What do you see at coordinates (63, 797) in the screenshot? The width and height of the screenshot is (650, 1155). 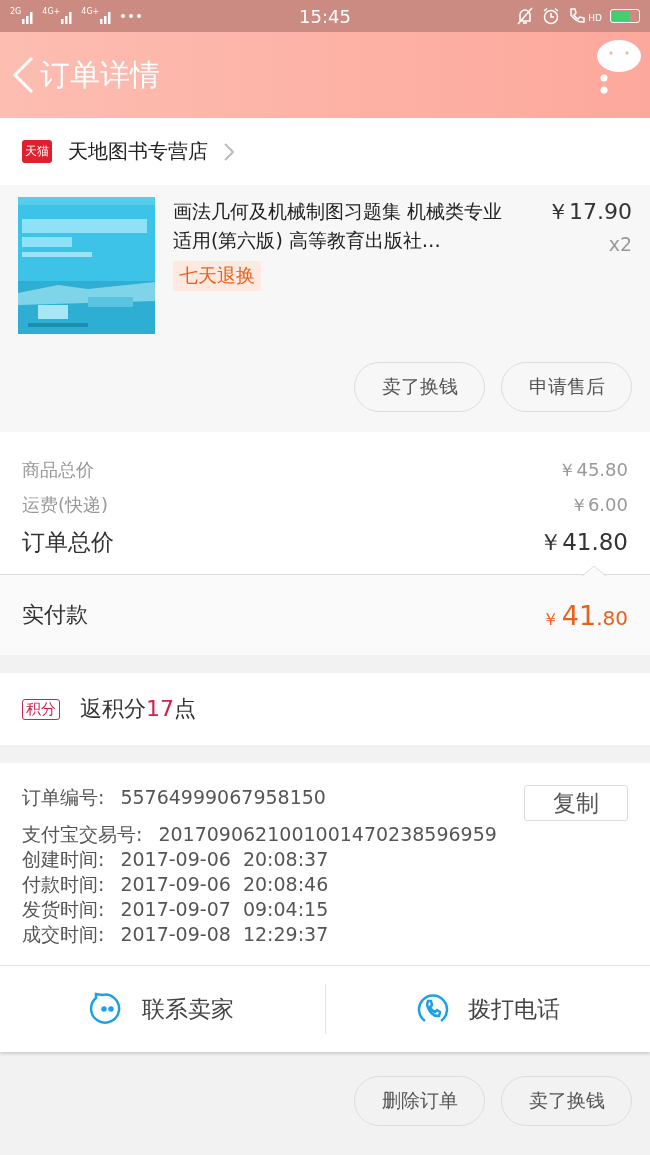 I see `info-label: 订单编号:` at bounding box center [63, 797].